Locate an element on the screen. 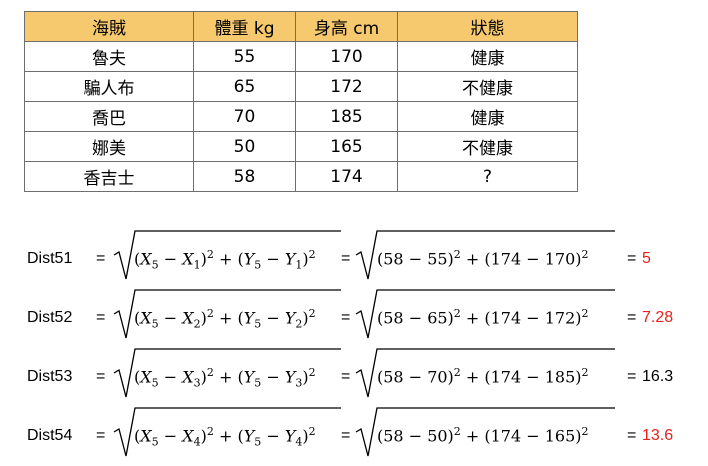 This screenshot has width=708, height=466. table-row: 喬巴 70 185 健康 is located at coordinates (301, 116).